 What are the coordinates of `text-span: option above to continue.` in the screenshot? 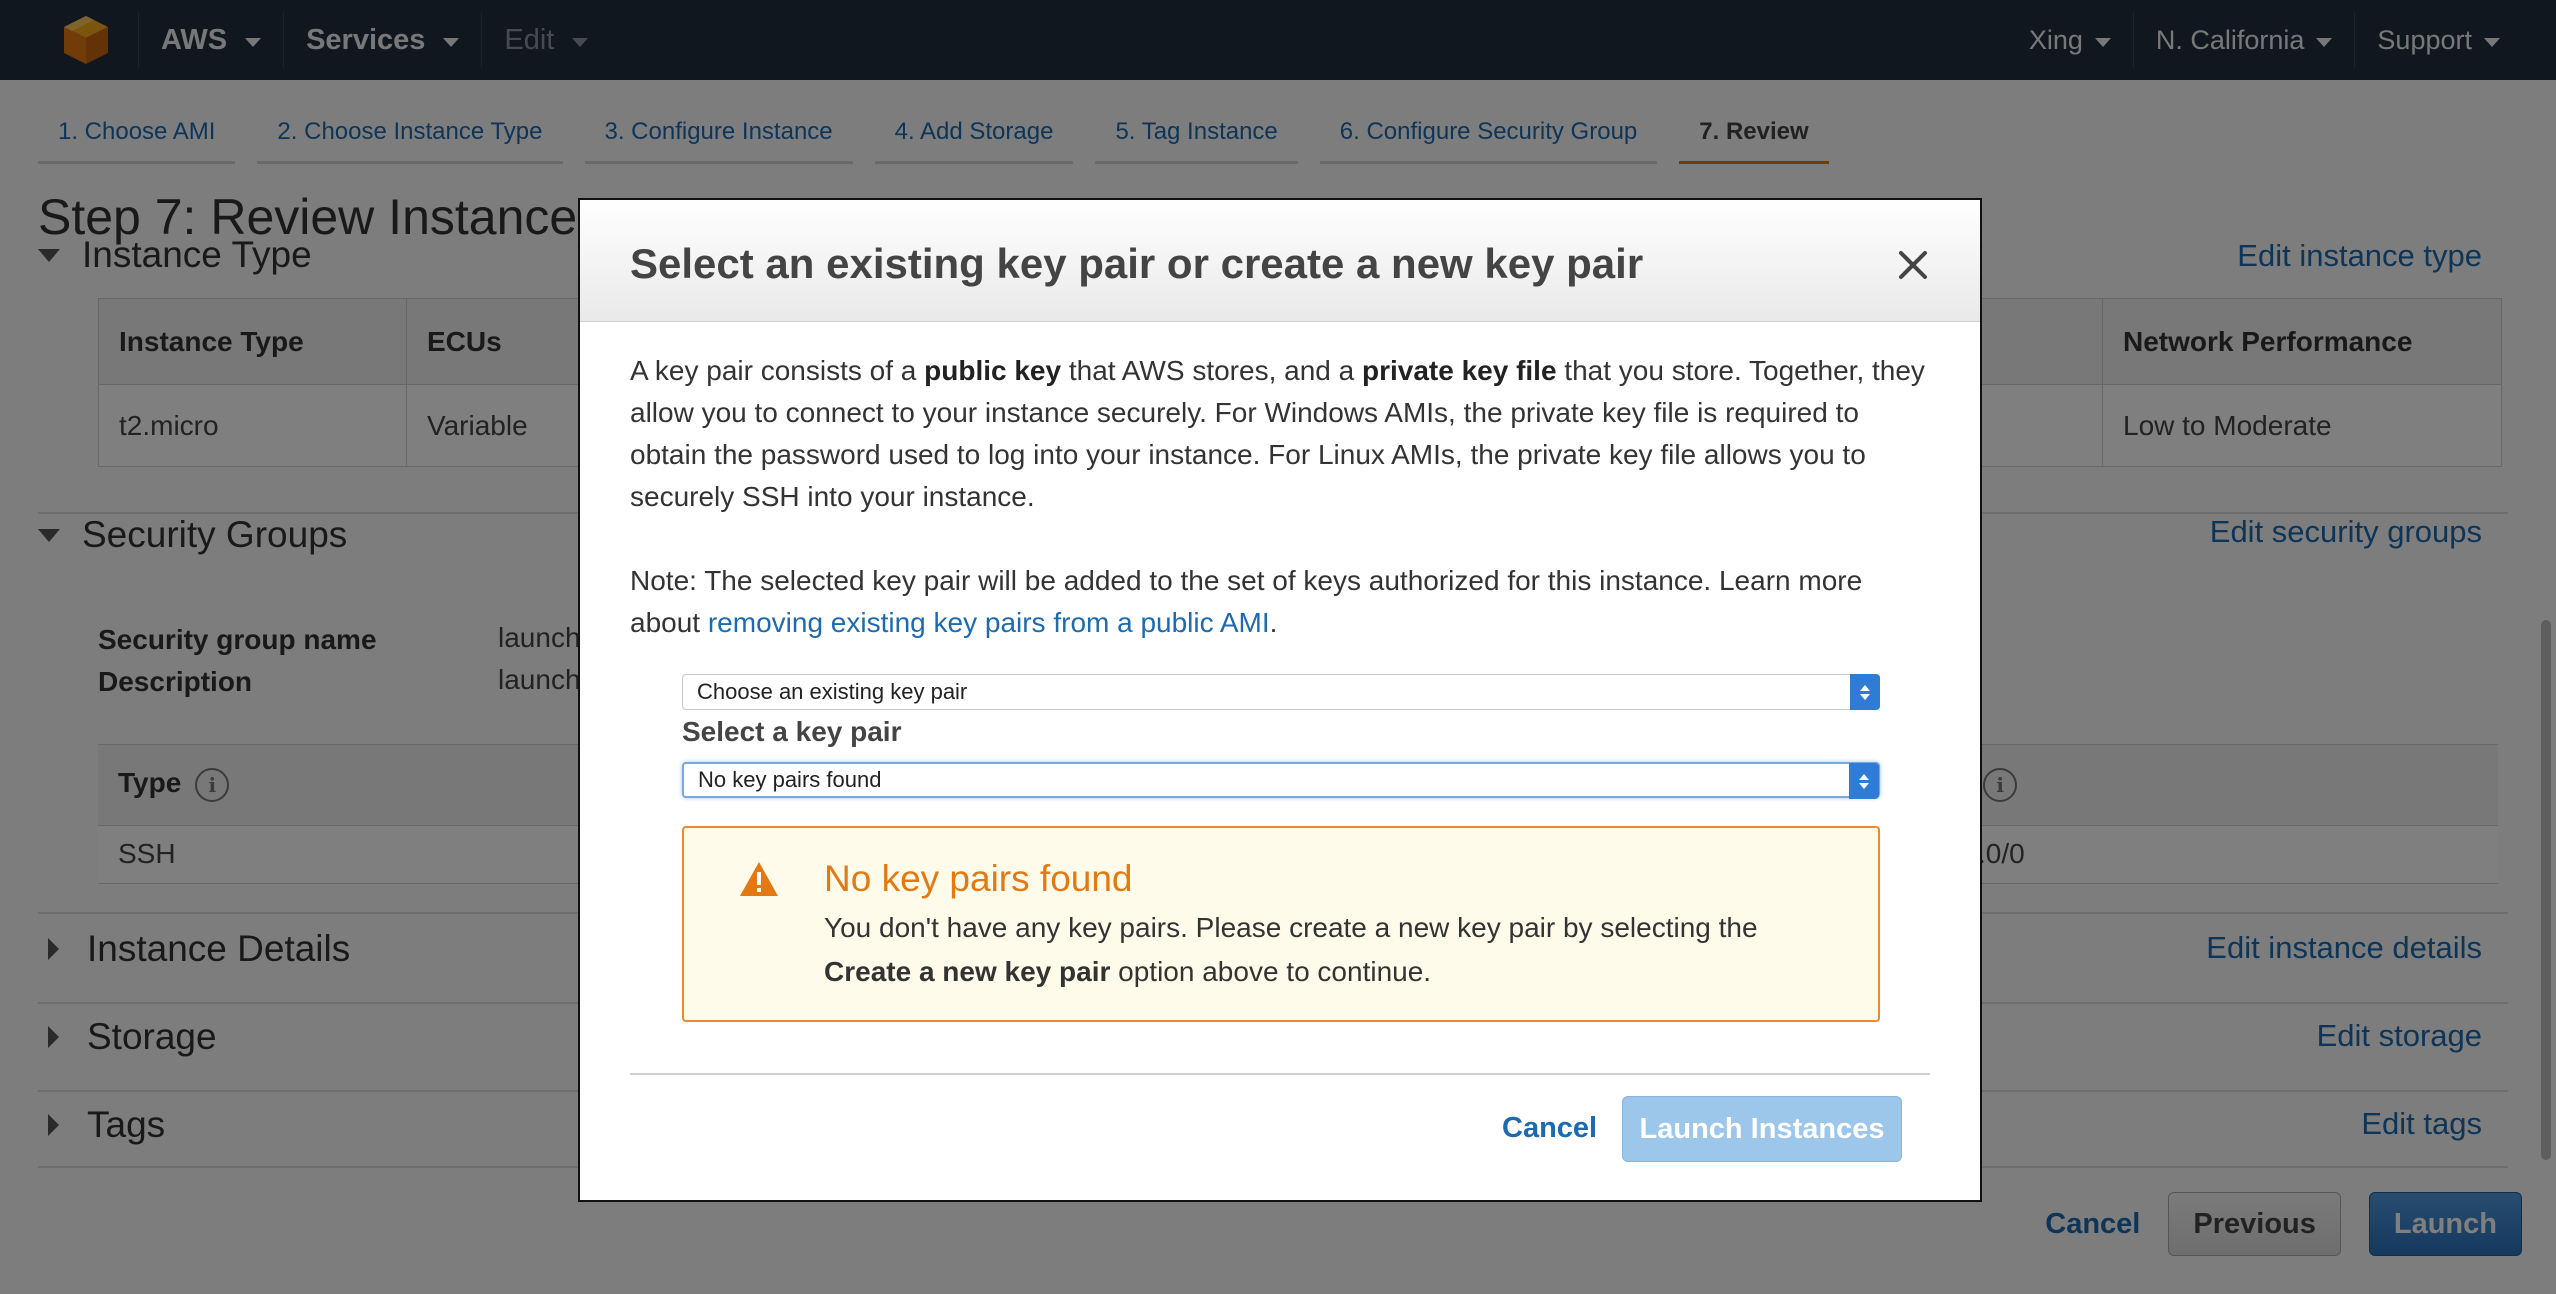 It's located at (1271, 971).